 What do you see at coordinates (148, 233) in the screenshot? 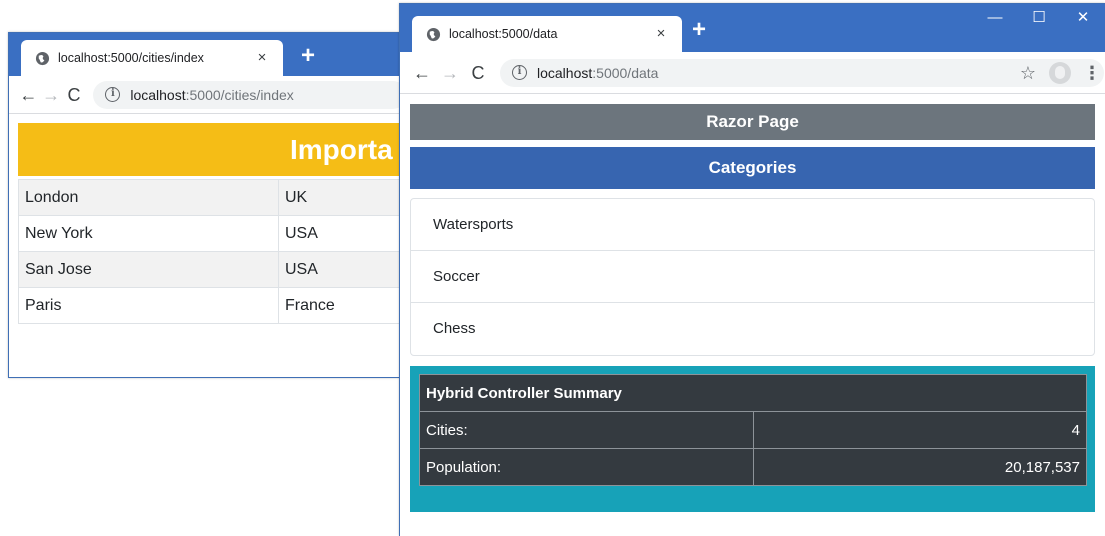
I see `city-cell: New York` at bounding box center [148, 233].